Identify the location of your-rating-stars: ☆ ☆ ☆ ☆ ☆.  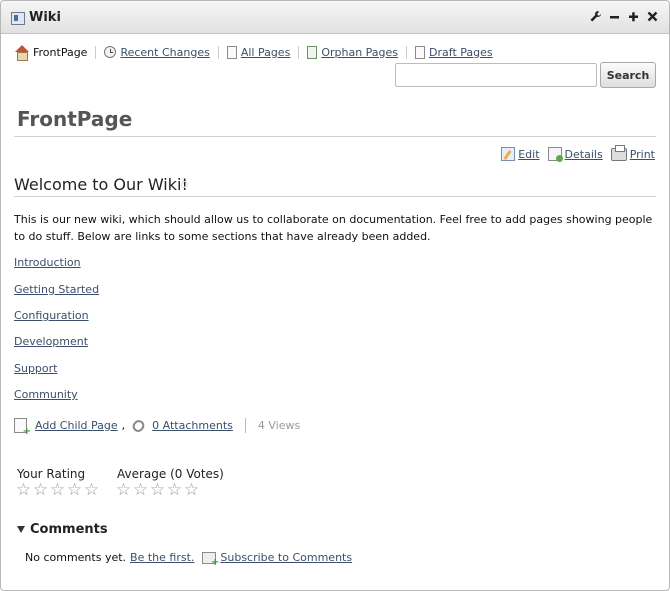
(57, 490).